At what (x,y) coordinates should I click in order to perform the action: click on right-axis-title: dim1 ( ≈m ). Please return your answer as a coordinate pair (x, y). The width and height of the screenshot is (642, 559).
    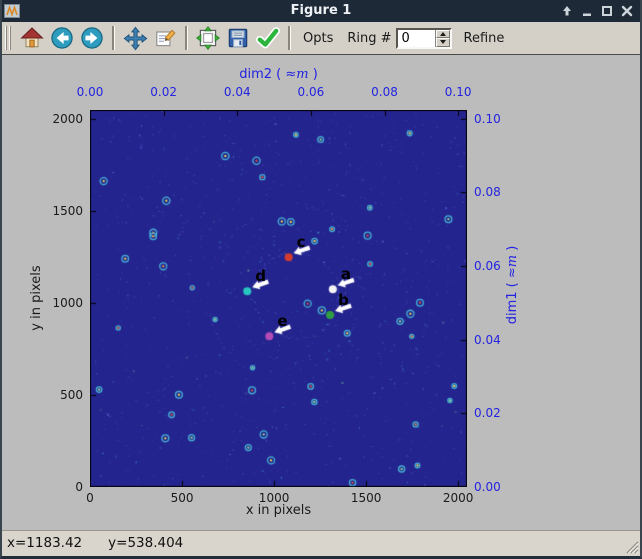
    Looking at the image, I should click on (512, 285).